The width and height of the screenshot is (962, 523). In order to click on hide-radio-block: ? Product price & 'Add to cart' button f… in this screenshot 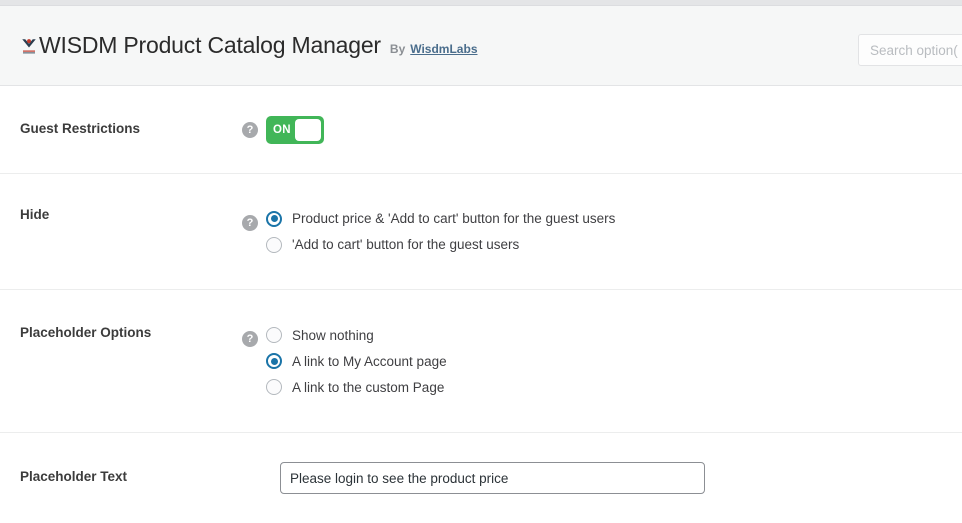, I will do `click(428, 232)`.